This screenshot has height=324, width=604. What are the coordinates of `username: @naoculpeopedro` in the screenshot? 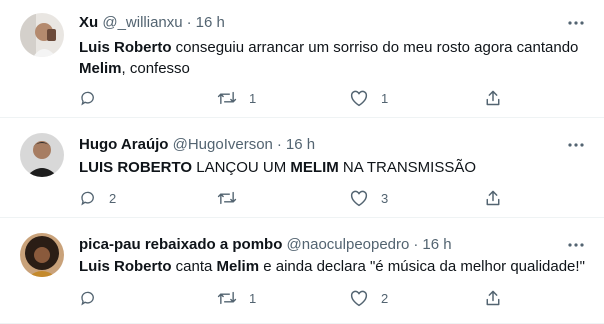 It's located at (348, 244).